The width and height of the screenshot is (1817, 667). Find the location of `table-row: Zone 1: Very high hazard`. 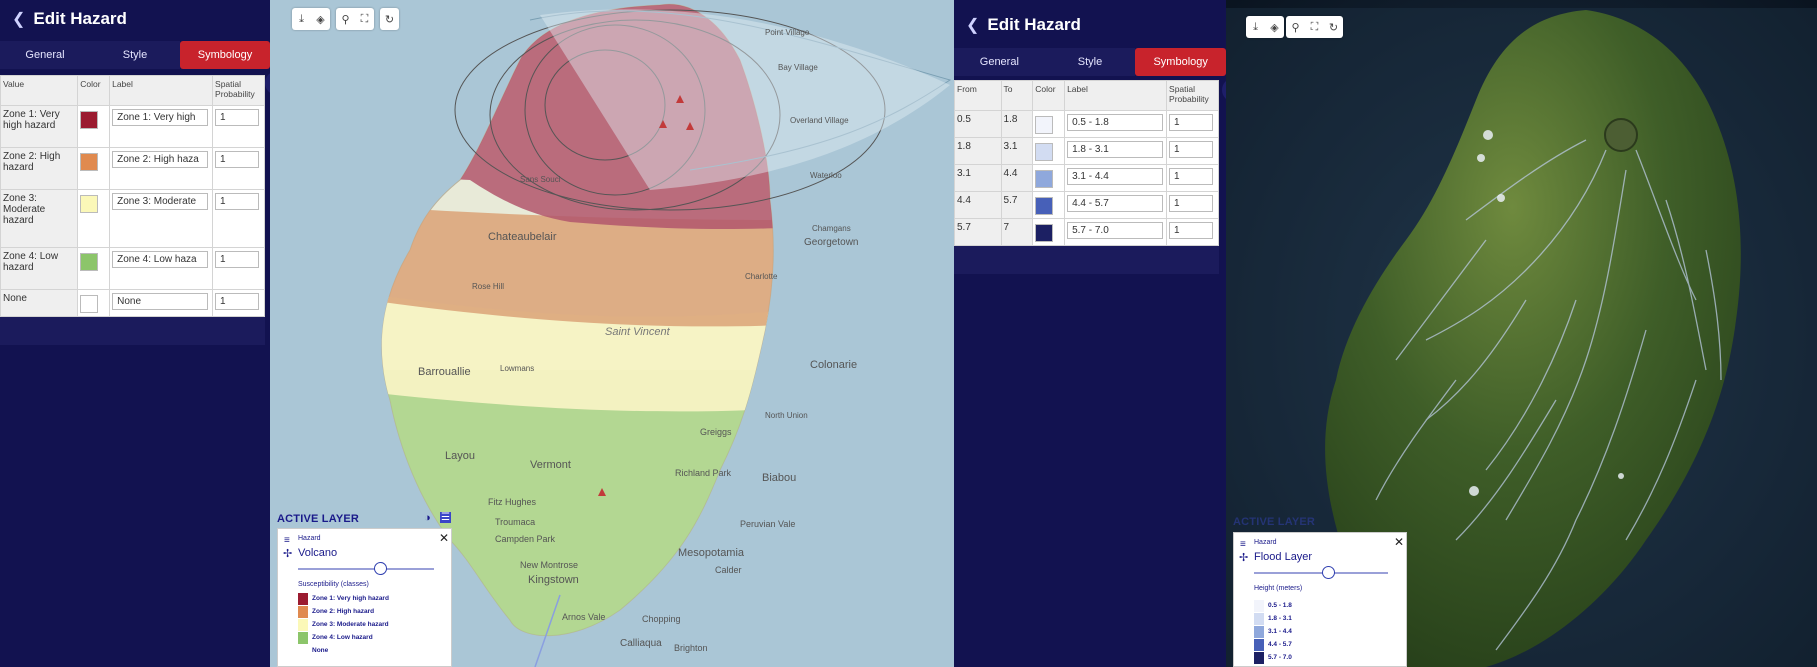

table-row: Zone 1: Very high hazard is located at coordinates (132, 126).